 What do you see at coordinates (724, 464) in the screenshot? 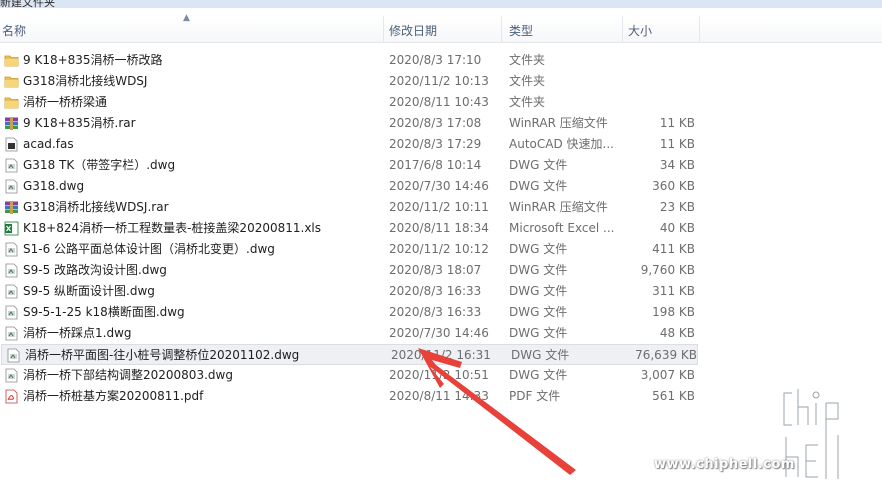
I see `watermark-text: www.chiphell.com` at bounding box center [724, 464].